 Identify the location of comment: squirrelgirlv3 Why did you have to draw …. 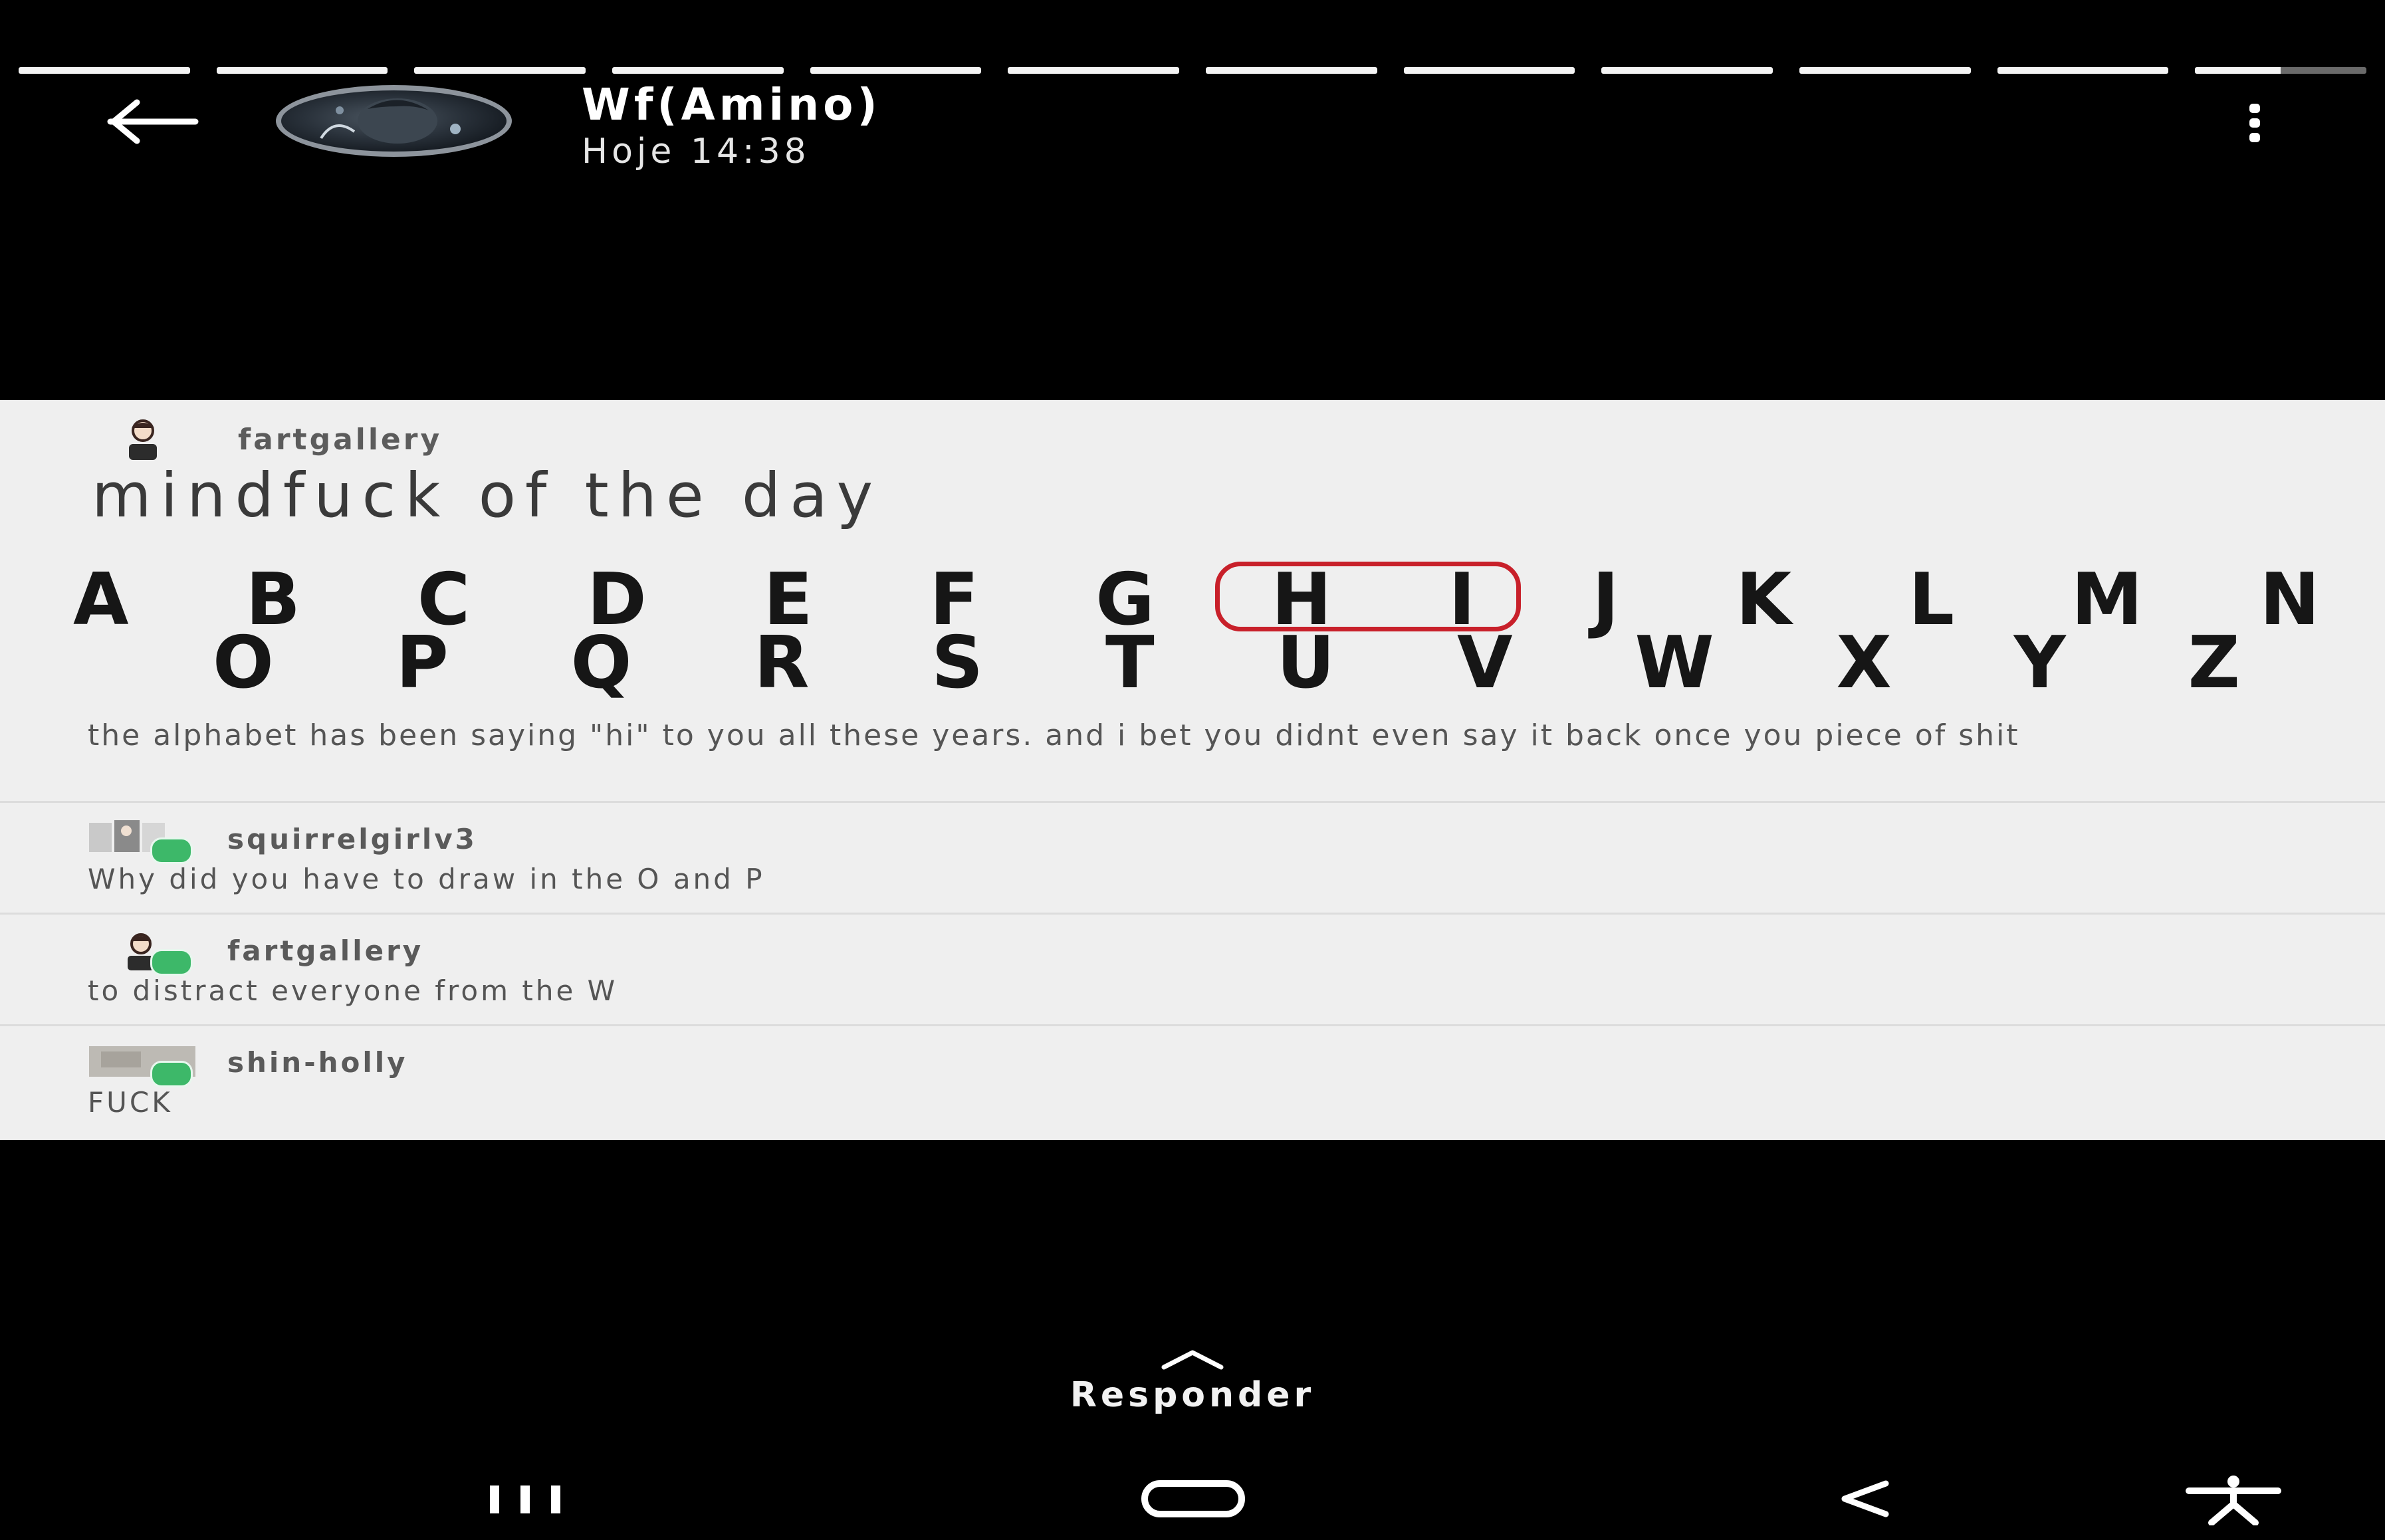
(1184, 856).